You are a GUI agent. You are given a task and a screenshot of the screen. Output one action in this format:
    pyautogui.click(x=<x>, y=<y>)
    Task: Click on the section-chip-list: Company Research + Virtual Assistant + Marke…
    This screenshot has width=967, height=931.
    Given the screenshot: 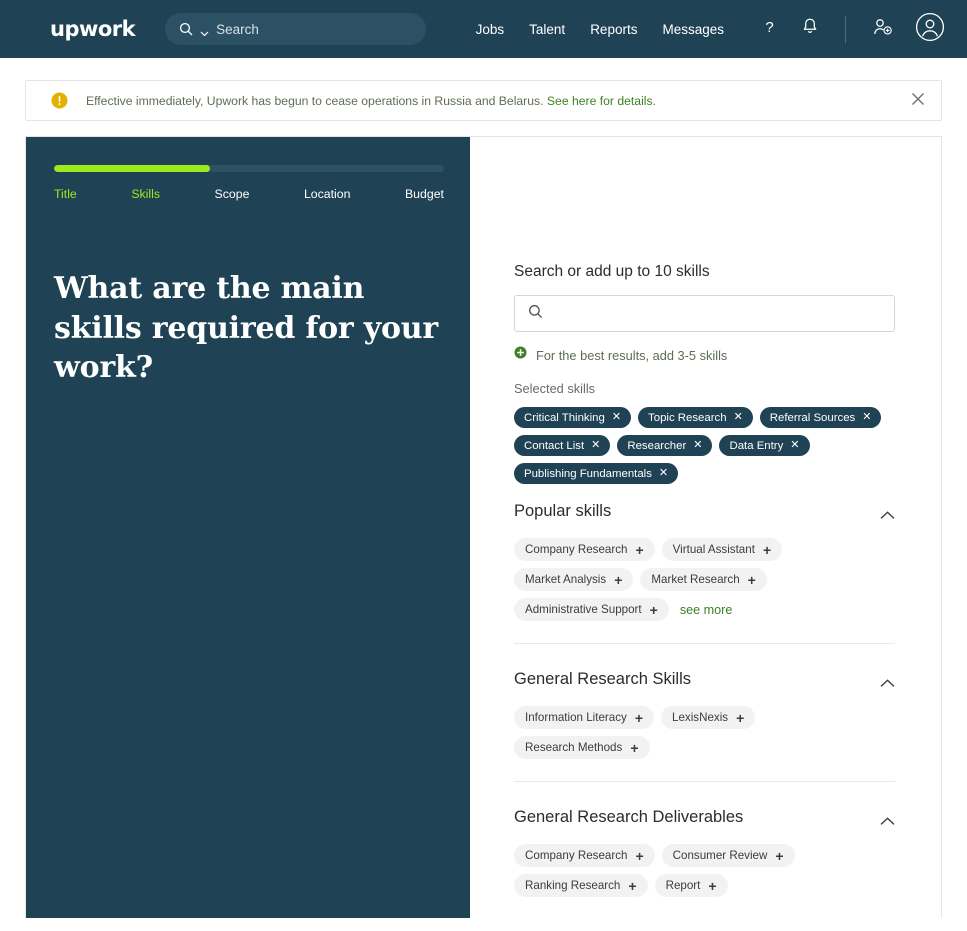 What is the action you would take?
    pyautogui.click(x=704, y=579)
    